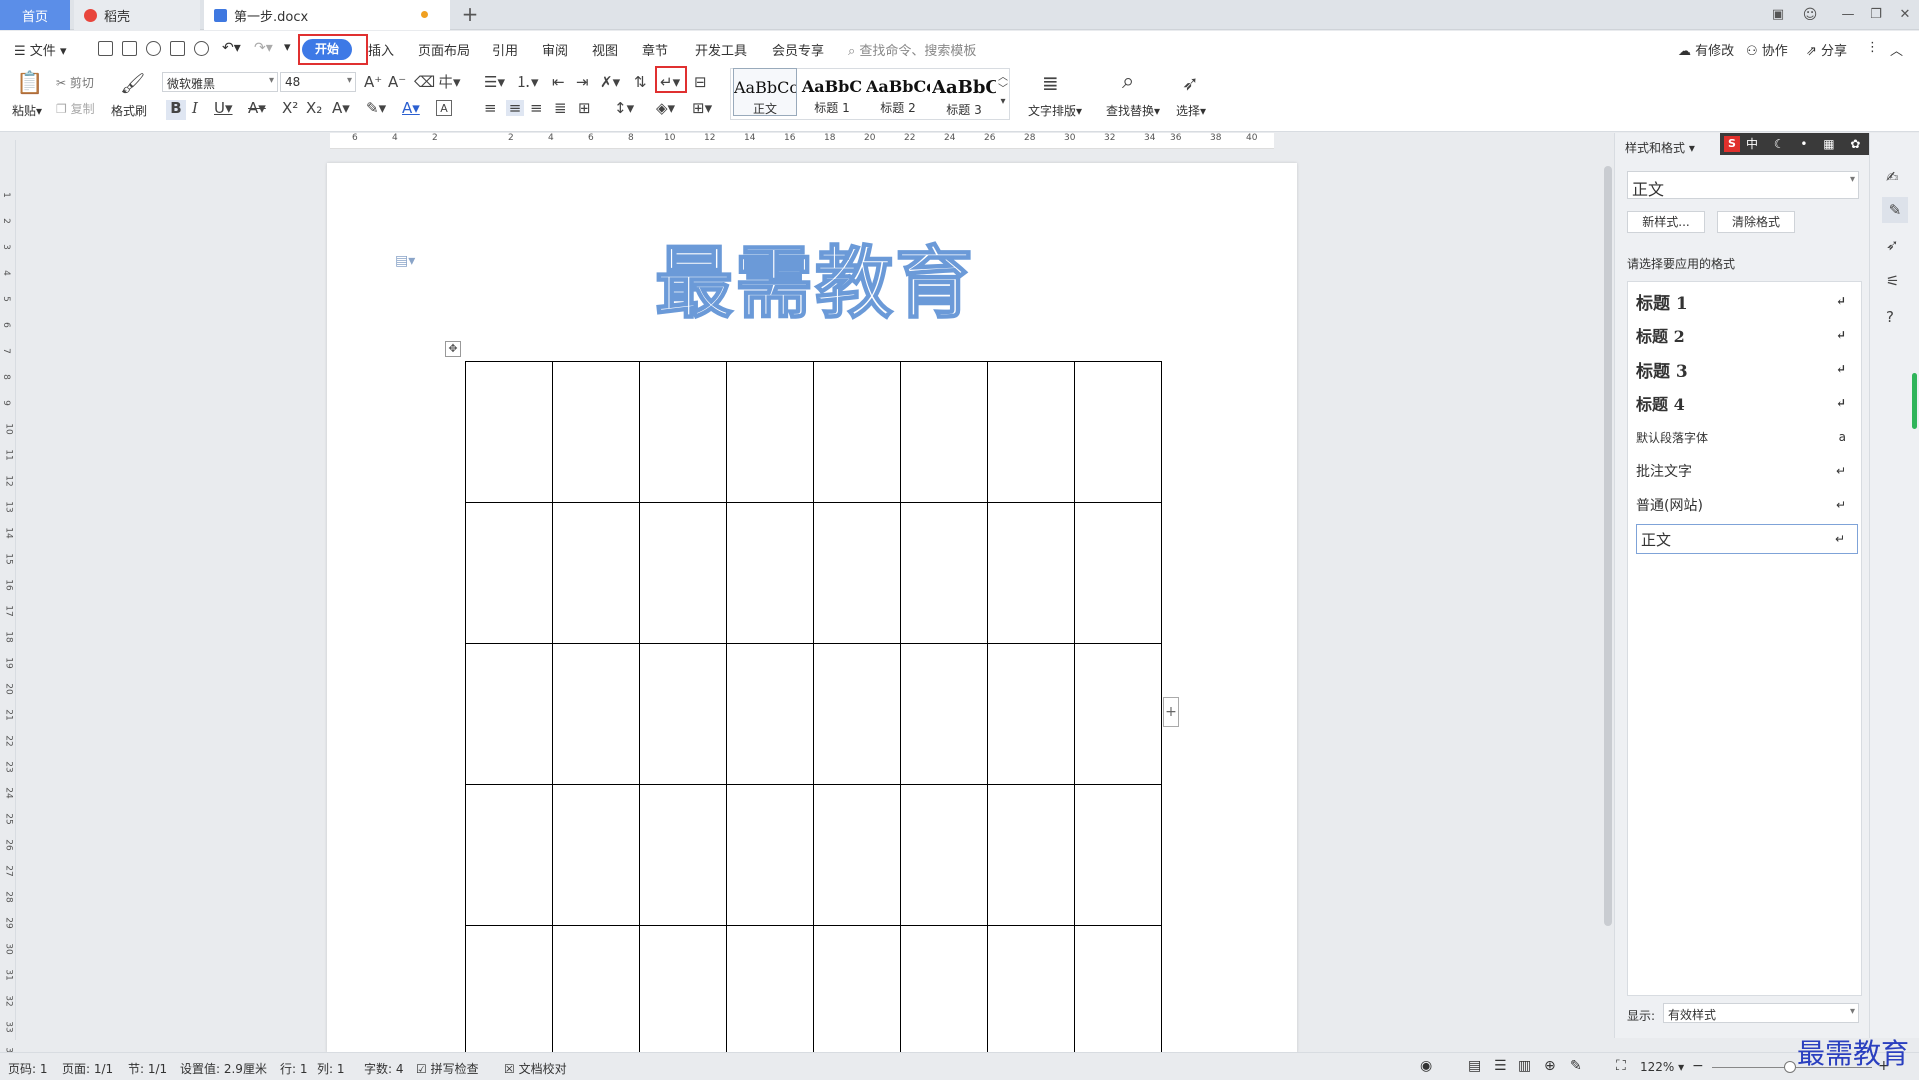 The image size is (1919, 1080). I want to click on bold-icon: B, so click(176, 110).